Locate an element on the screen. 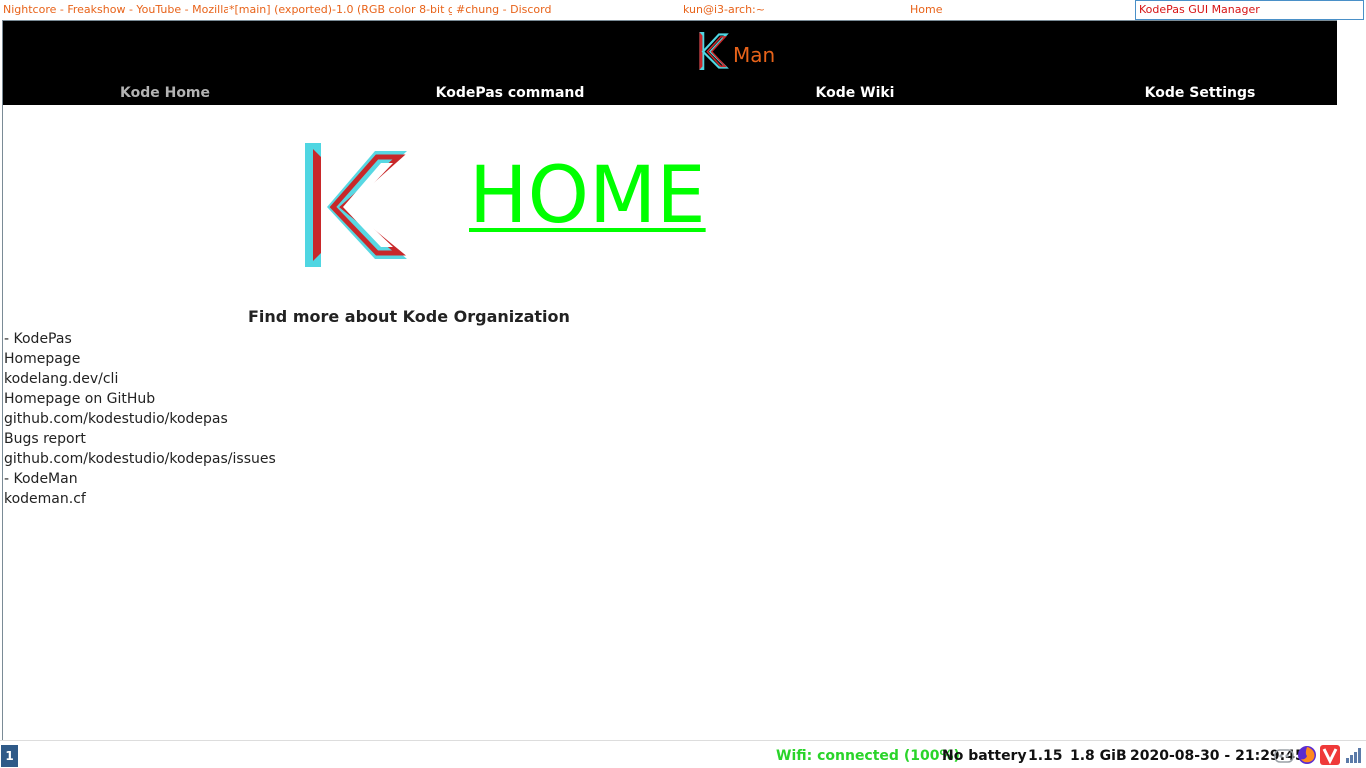 This screenshot has width=1366, height=768. window-tab-discord: #chung - Discord is located at coordinates (567, 10).